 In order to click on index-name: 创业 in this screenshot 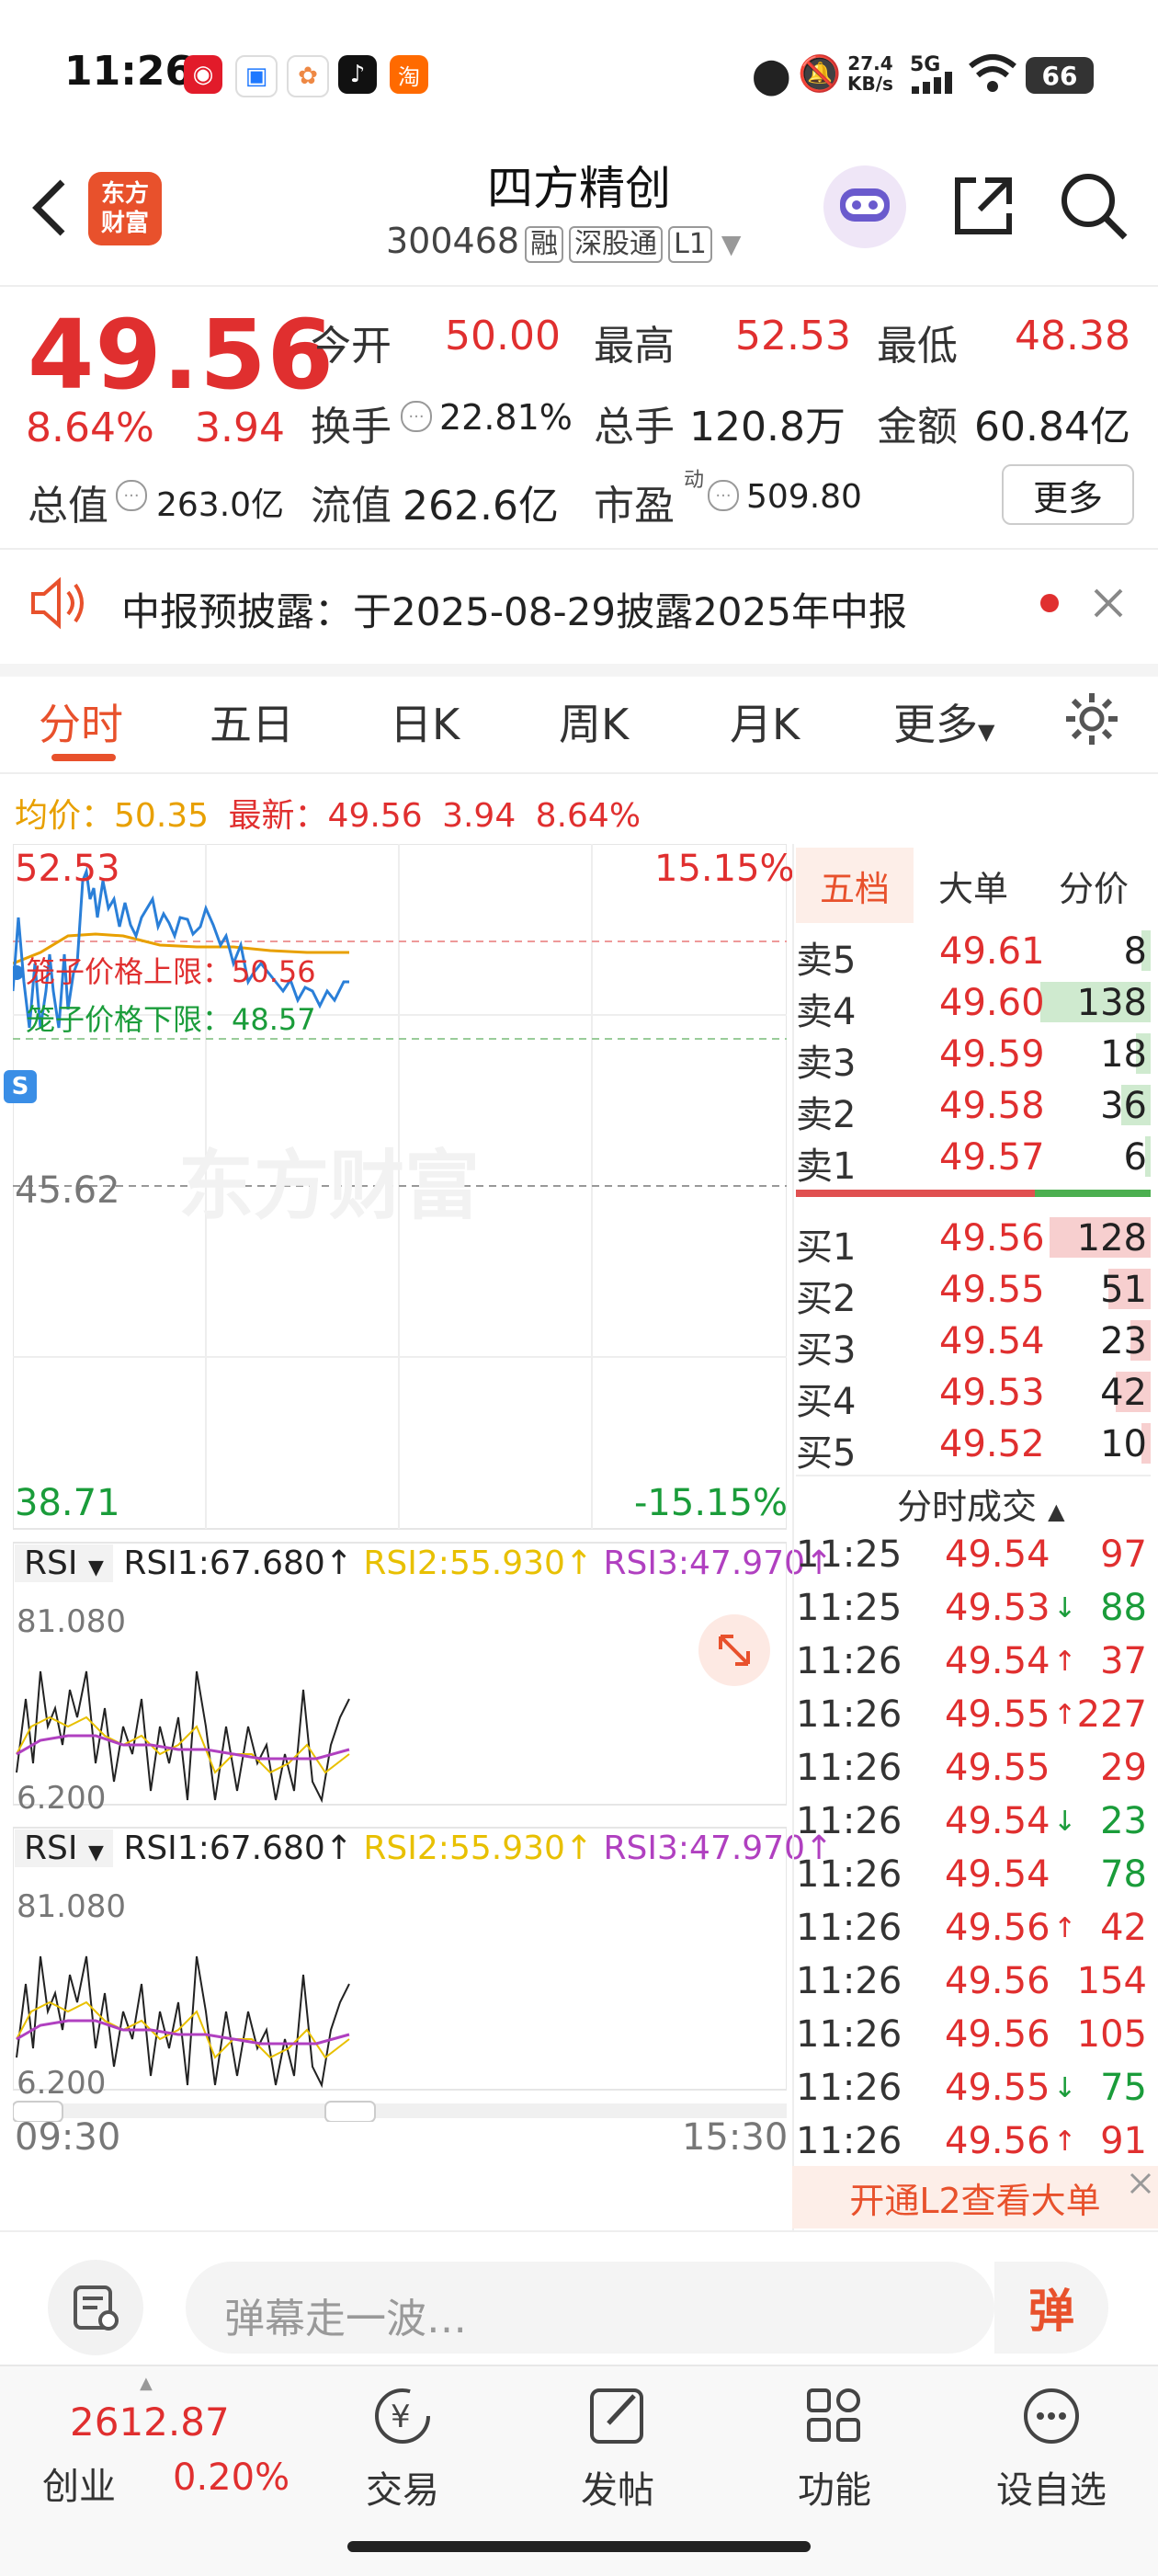, I will do `click(79, 2483)`.